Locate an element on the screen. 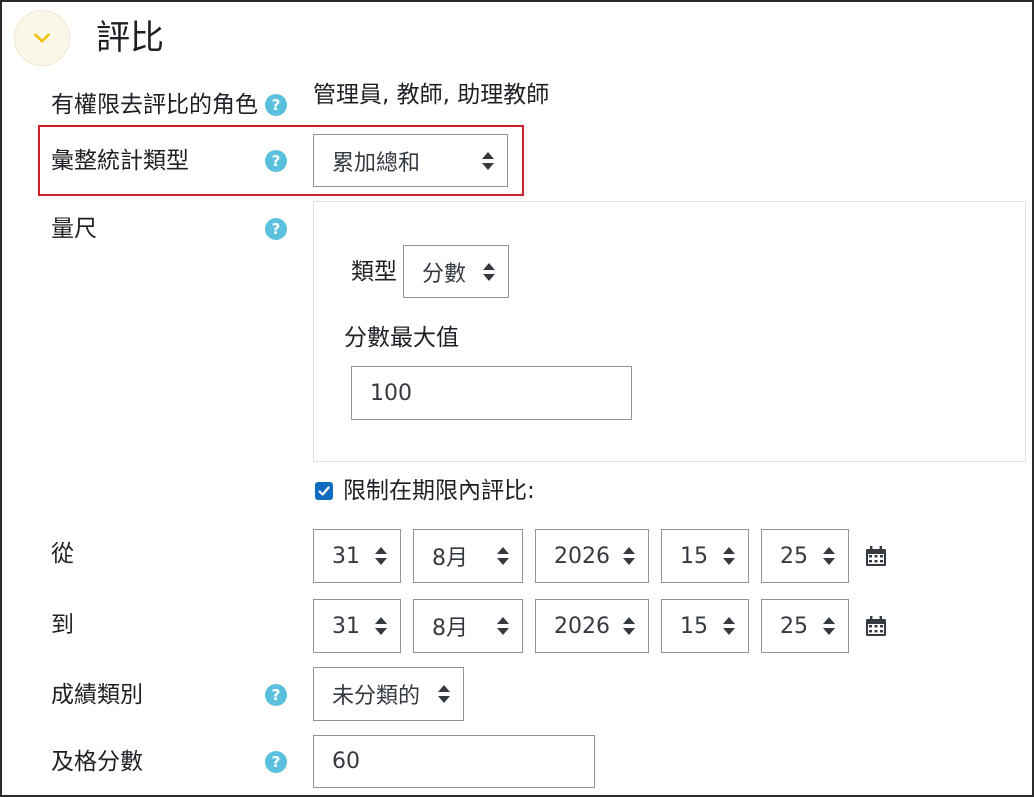 This screenshot has width=1034, height=797. chevron-down-icon is located at coordinates (42, 38).